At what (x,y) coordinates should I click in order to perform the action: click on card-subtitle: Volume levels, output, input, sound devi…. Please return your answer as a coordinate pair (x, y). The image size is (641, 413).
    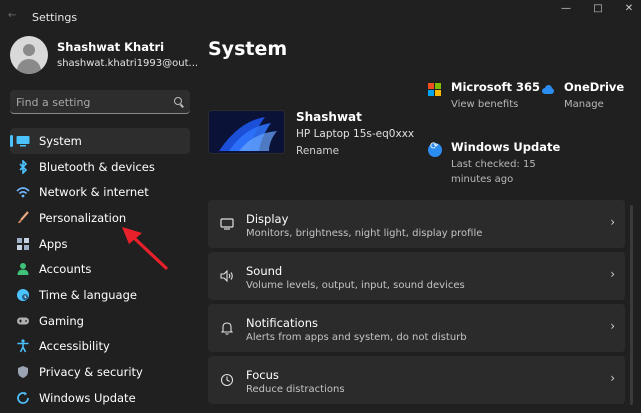
    Looking at the image, I should click on (355, 285).